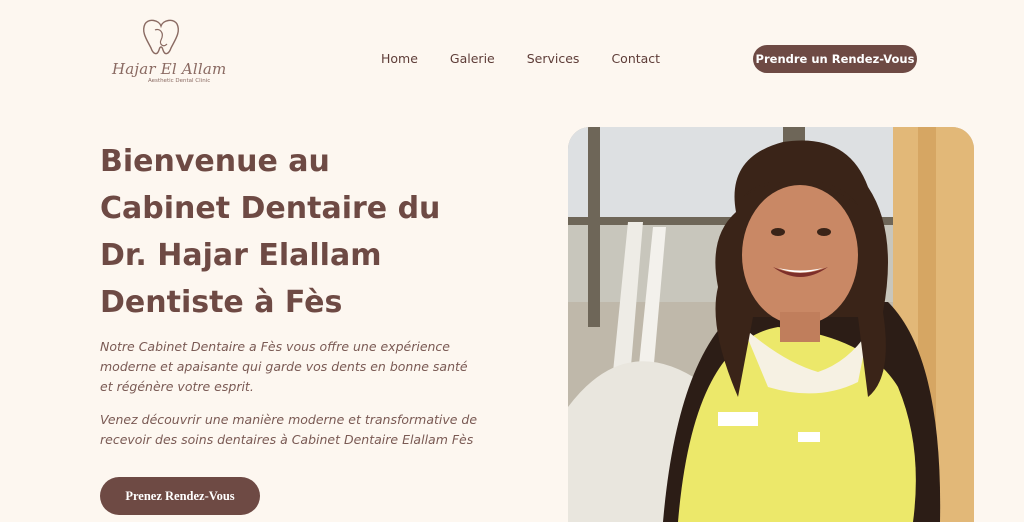 Image resolution: width=1024 pixels, height=522 pixels. What do you see at coordinates (180, 496) in the screenshot?
I see `hero-appointment-button: Prenez Rendez-Vous` at bounding box center [180, 496].